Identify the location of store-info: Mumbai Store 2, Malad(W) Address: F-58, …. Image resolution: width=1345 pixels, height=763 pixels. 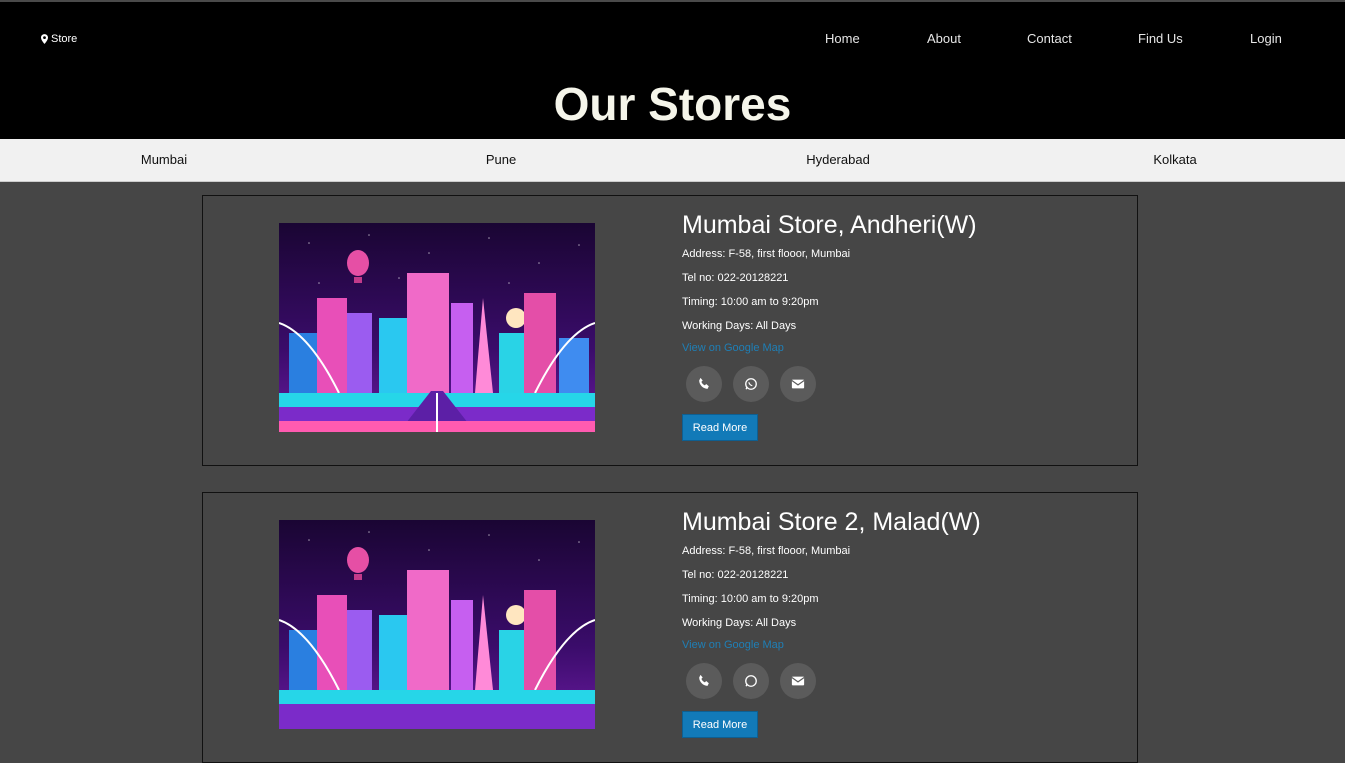
(831, 622).